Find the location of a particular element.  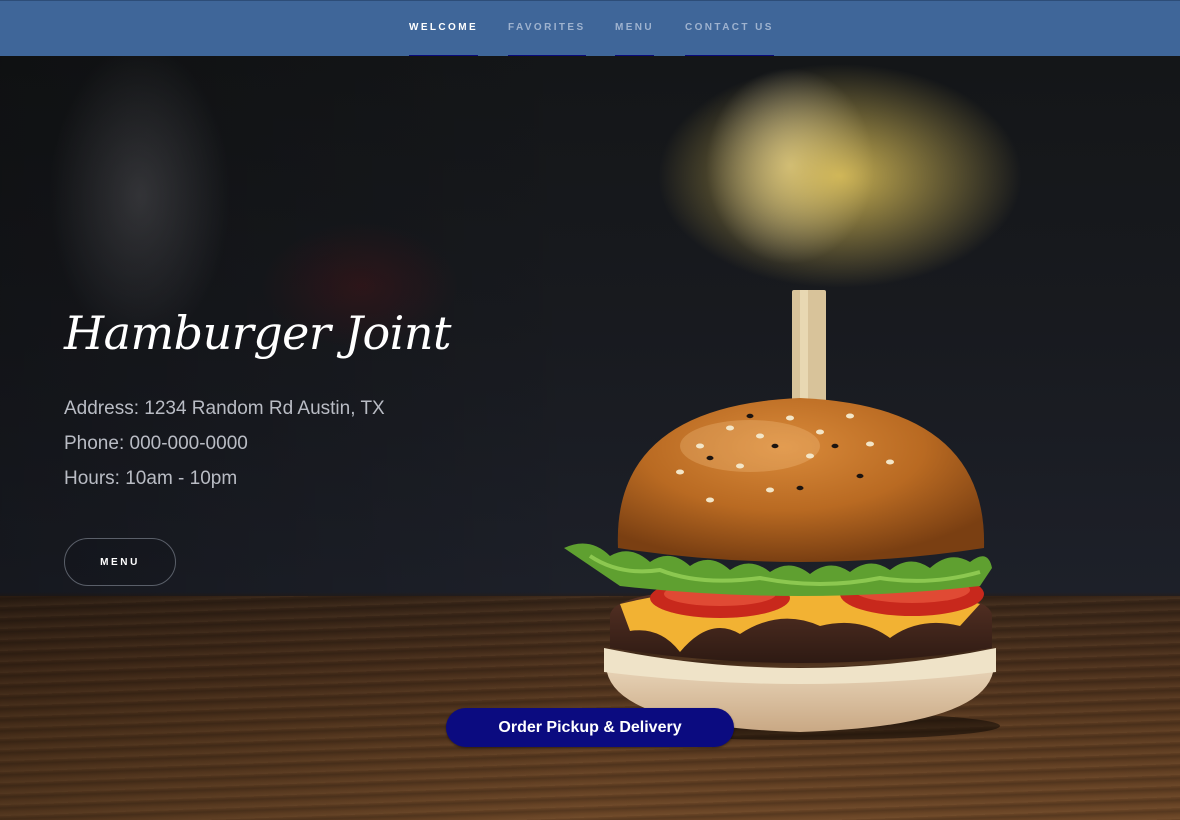

nav-menu: MENU is located at coordinates (635, 29).